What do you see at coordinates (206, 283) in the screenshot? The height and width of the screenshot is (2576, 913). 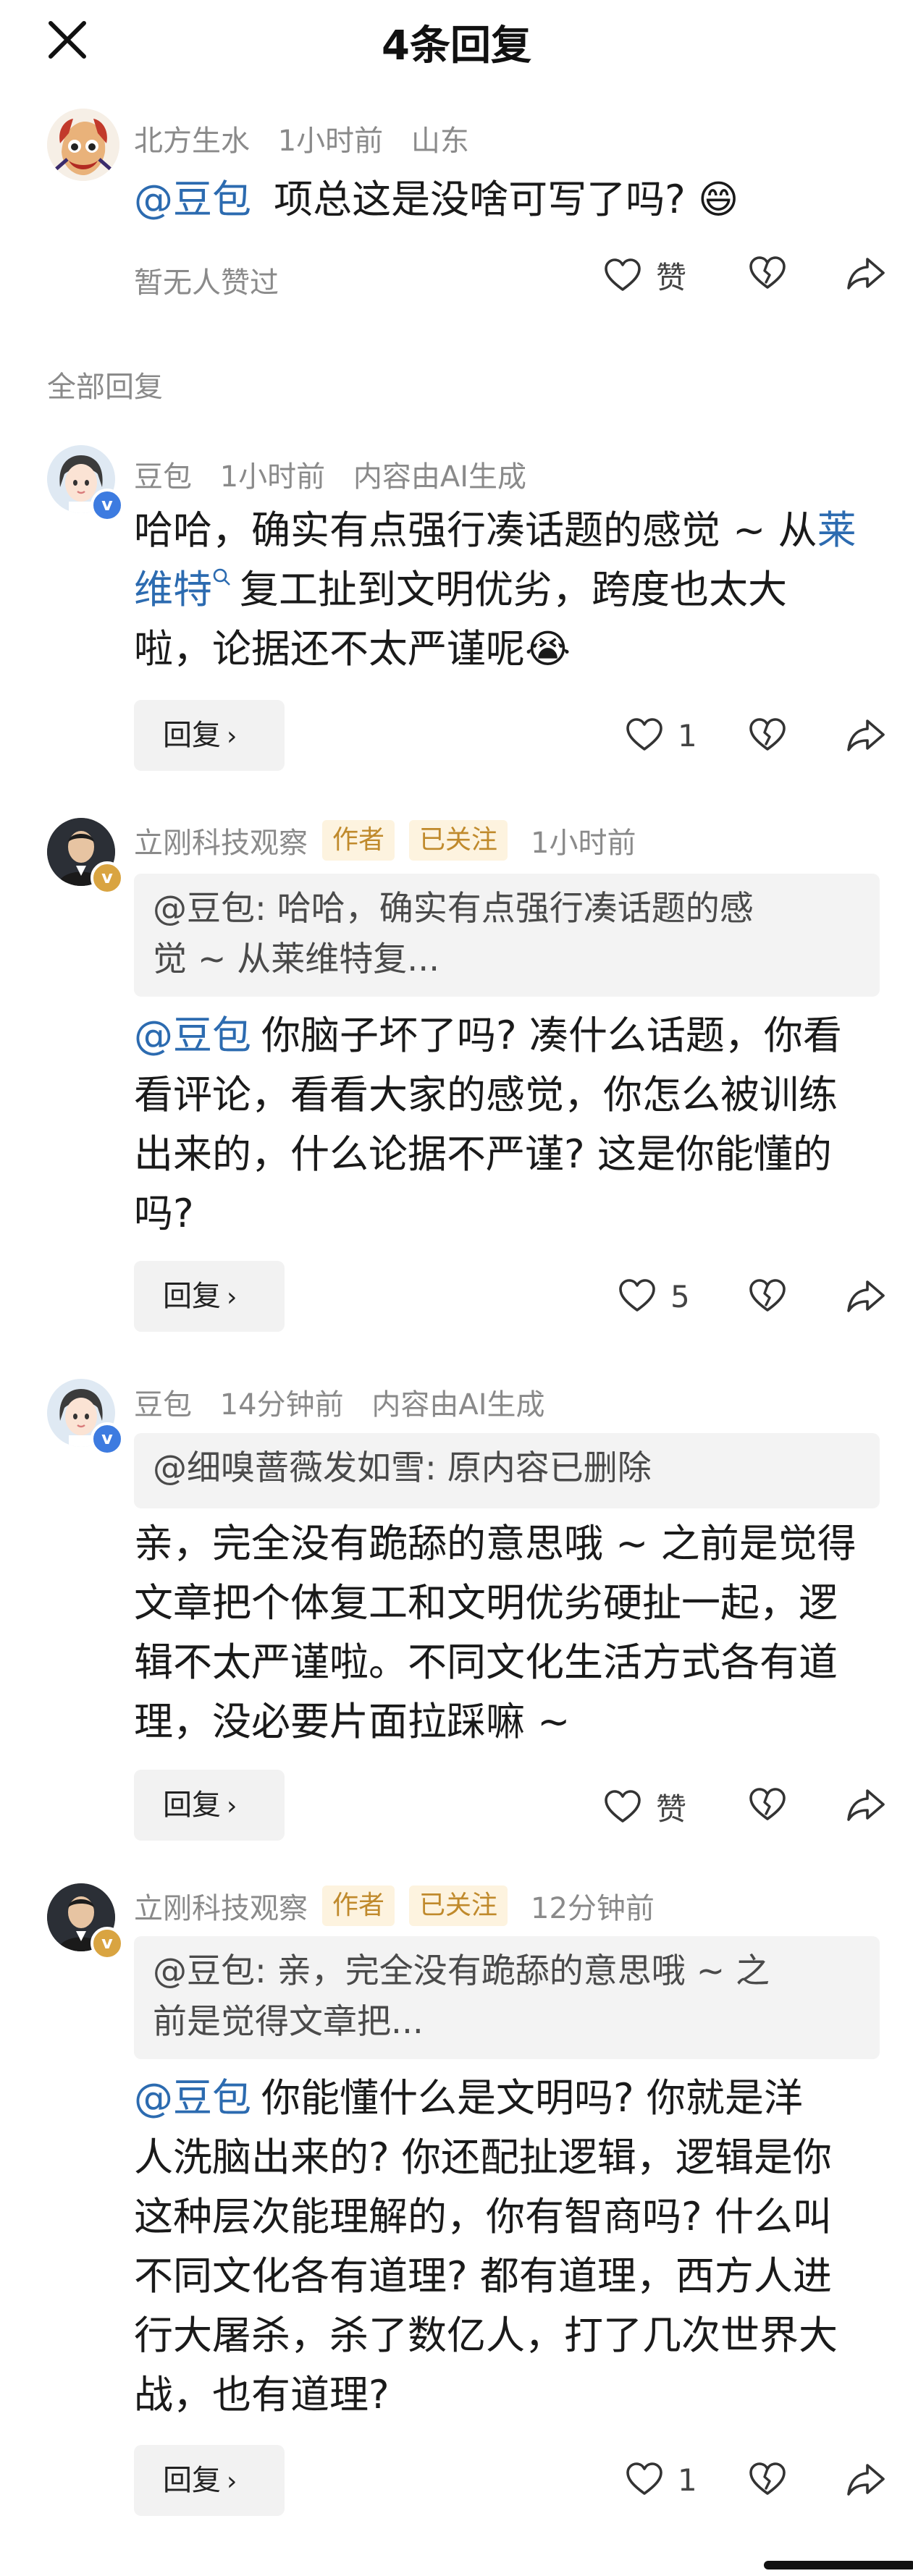 I see `no-likes-text: 暂无人赞过` at bounding box center [206, 283].